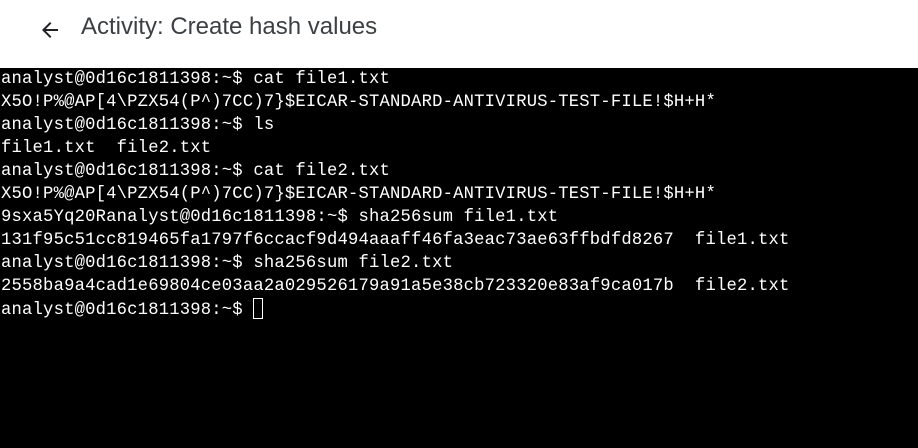 This screenshot has height=448, width=918. Describe the element at coordinates (459, 309) in the screenshot. I see `terminal-prompt-line: analyst@0d16c1811398:~$` at that location.